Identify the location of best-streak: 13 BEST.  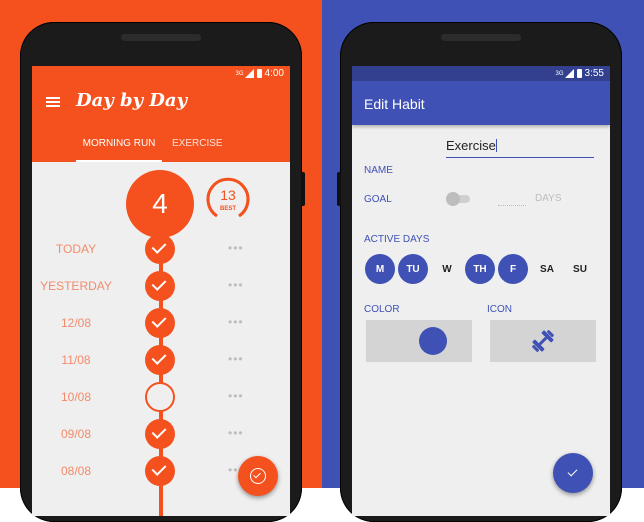
(228, 199).